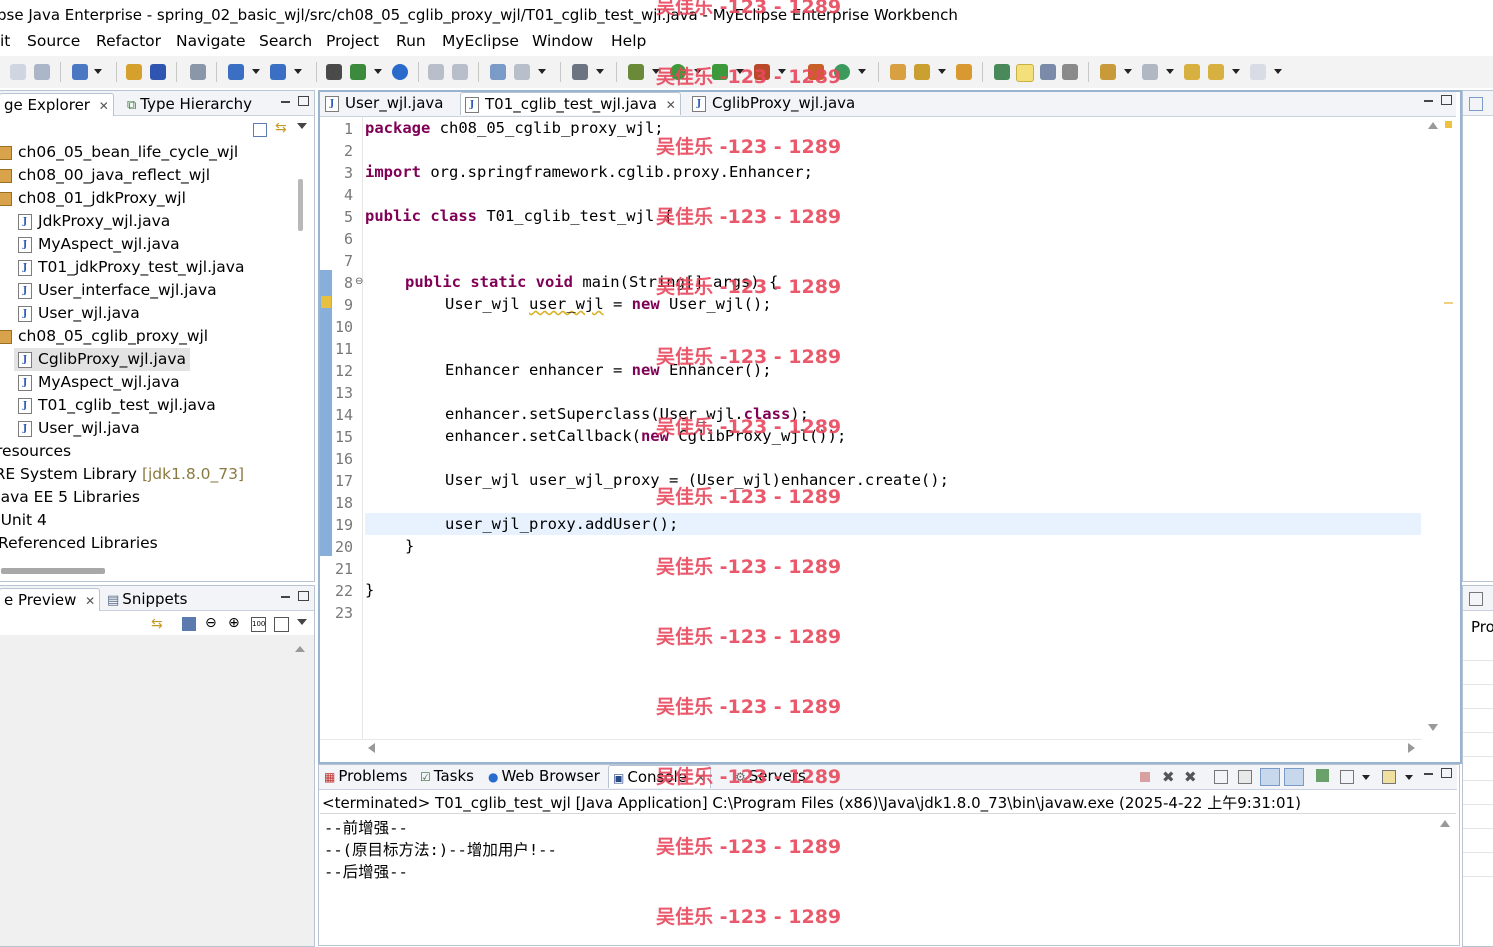  Describe the element at coordinates (570, 103) in the screenshot. I see `tab-t01-cglib-test: J T01_cglib_test_wjl.java ✕` at that location.